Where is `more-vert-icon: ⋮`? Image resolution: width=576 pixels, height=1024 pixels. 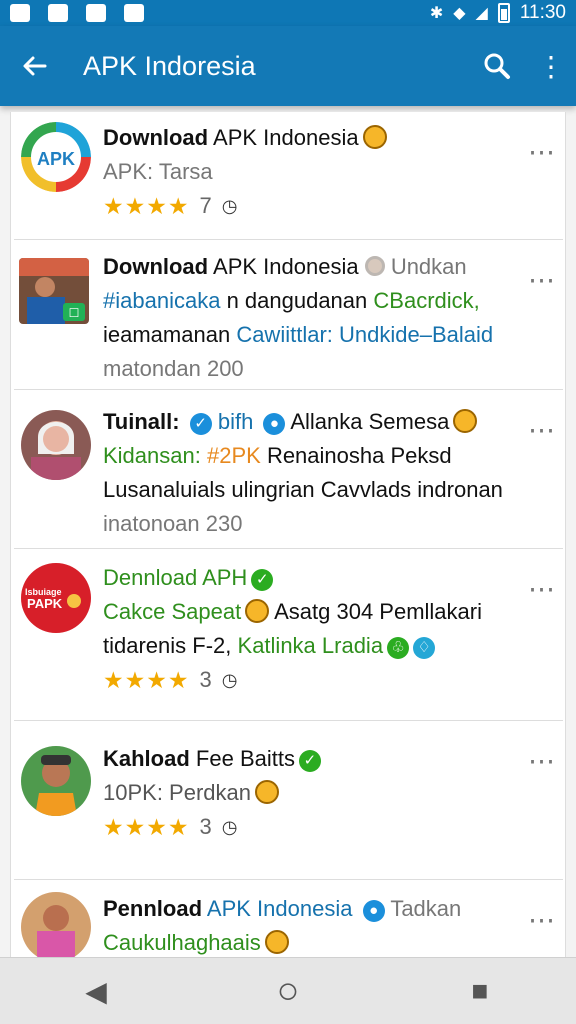 more-vert-icon: ⋮ is located at coordinates (551, 66).